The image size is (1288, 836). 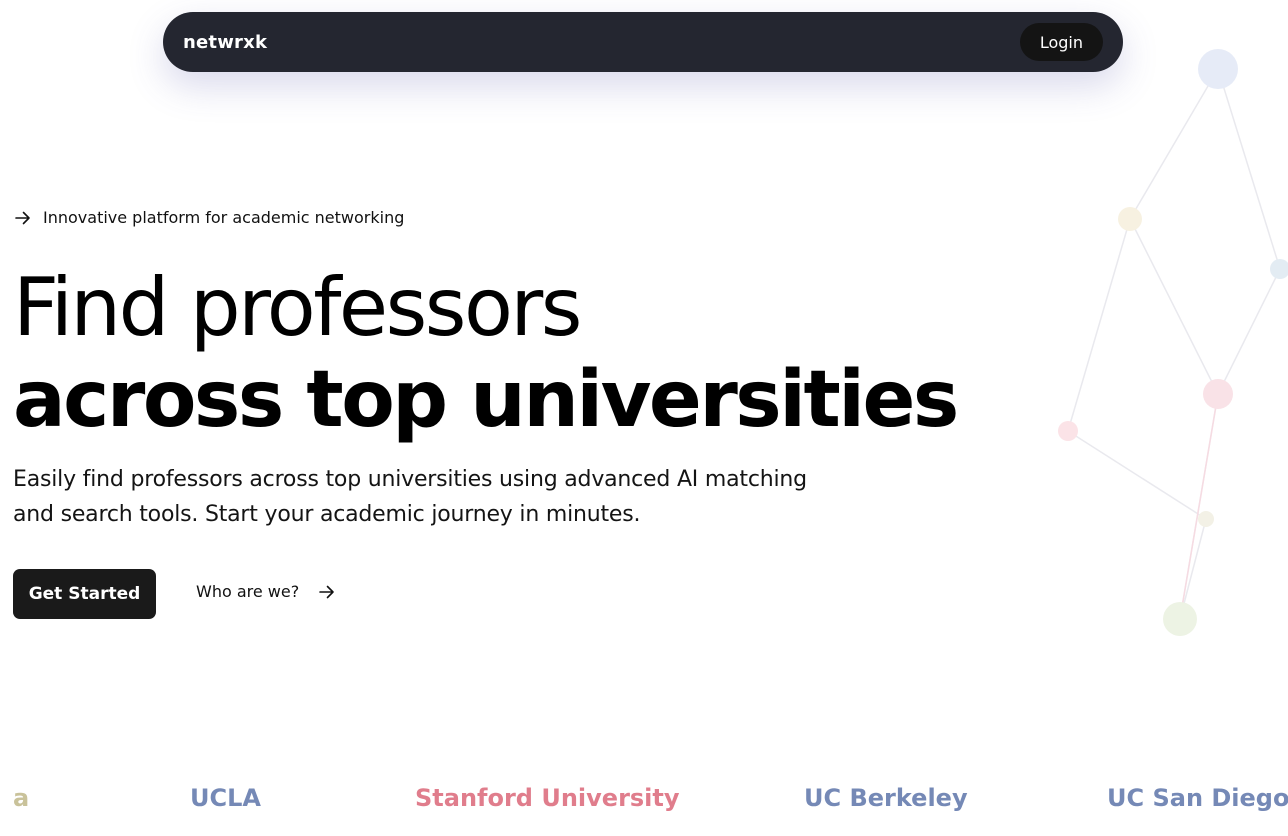 What do you see at coordinates (1061, 42) in the screenshot?
I see `login-button: Login` at bounding box center [1061, 42].